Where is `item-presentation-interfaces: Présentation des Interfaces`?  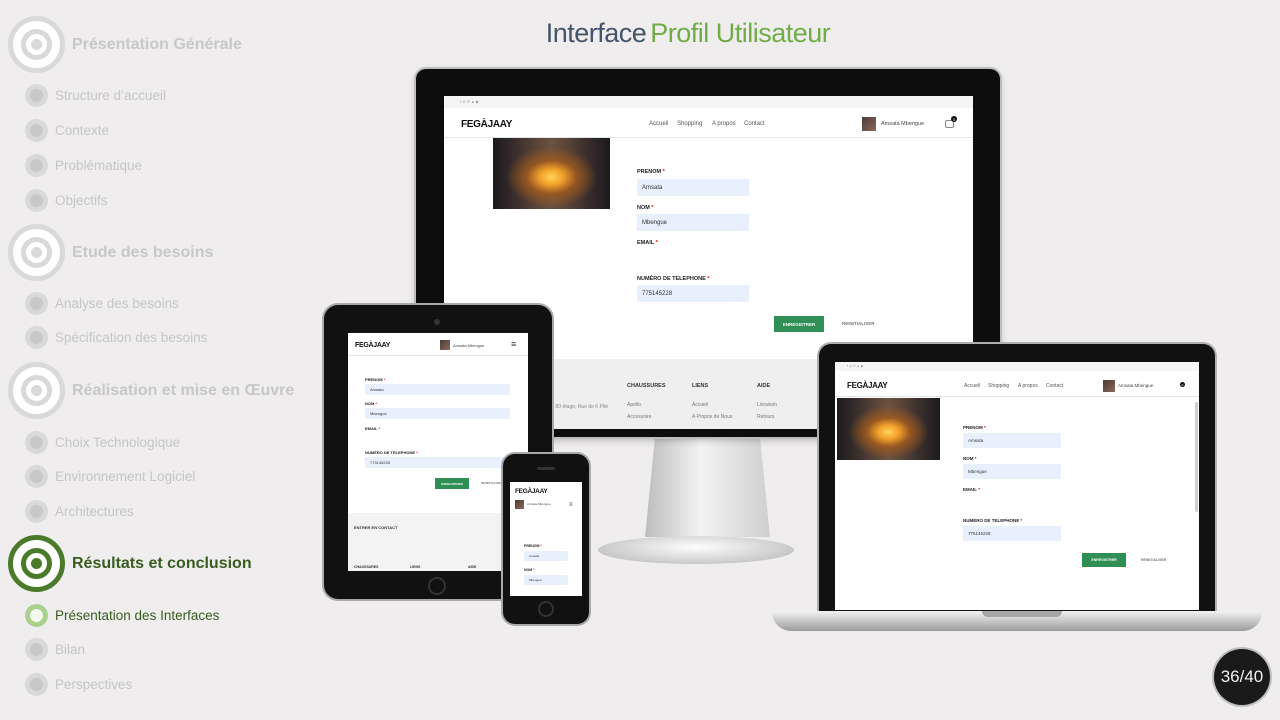
item-presentation-interfaces: Présentation des Interfaces is located at coordinates (122, 615).